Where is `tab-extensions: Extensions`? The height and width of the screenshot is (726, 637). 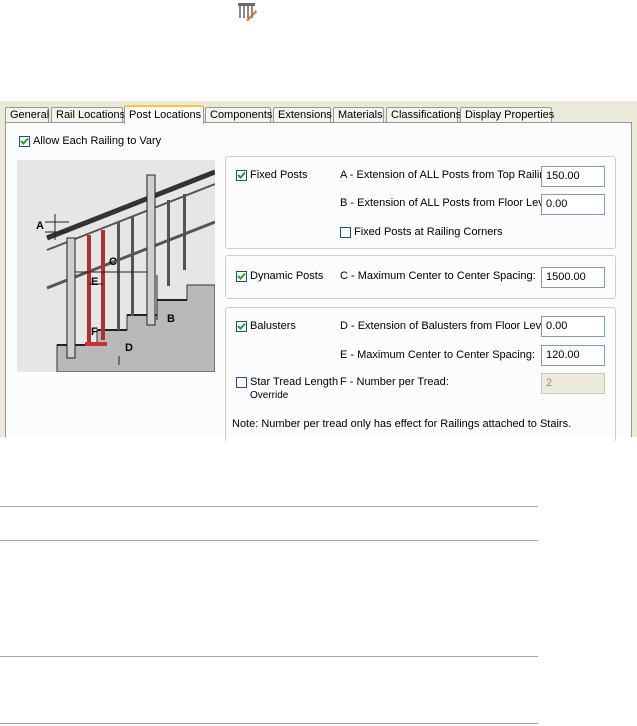 tab-extensions: Extensions is located at coordinates (302, 114).